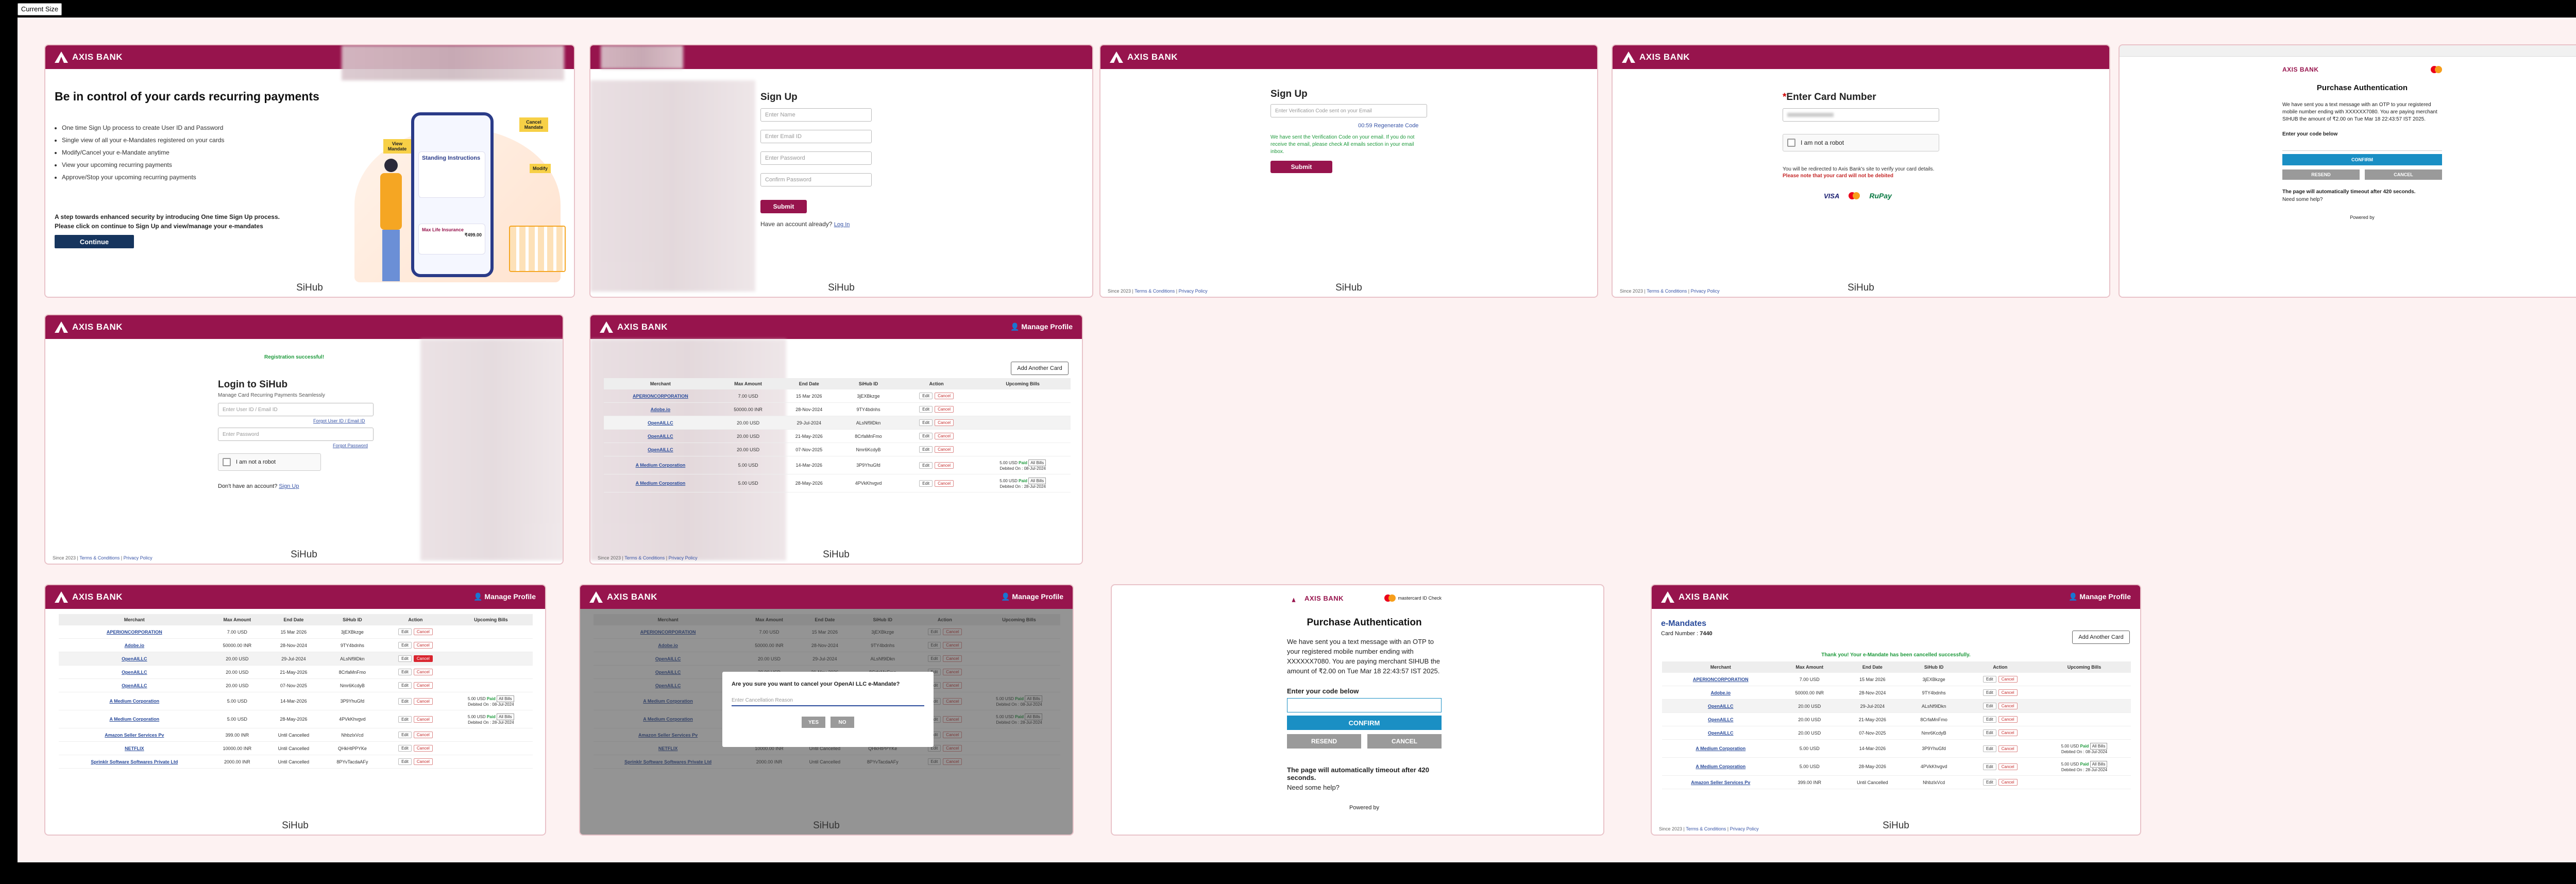  I want to click on signup-submit-button: Submit, so click(783, 206).